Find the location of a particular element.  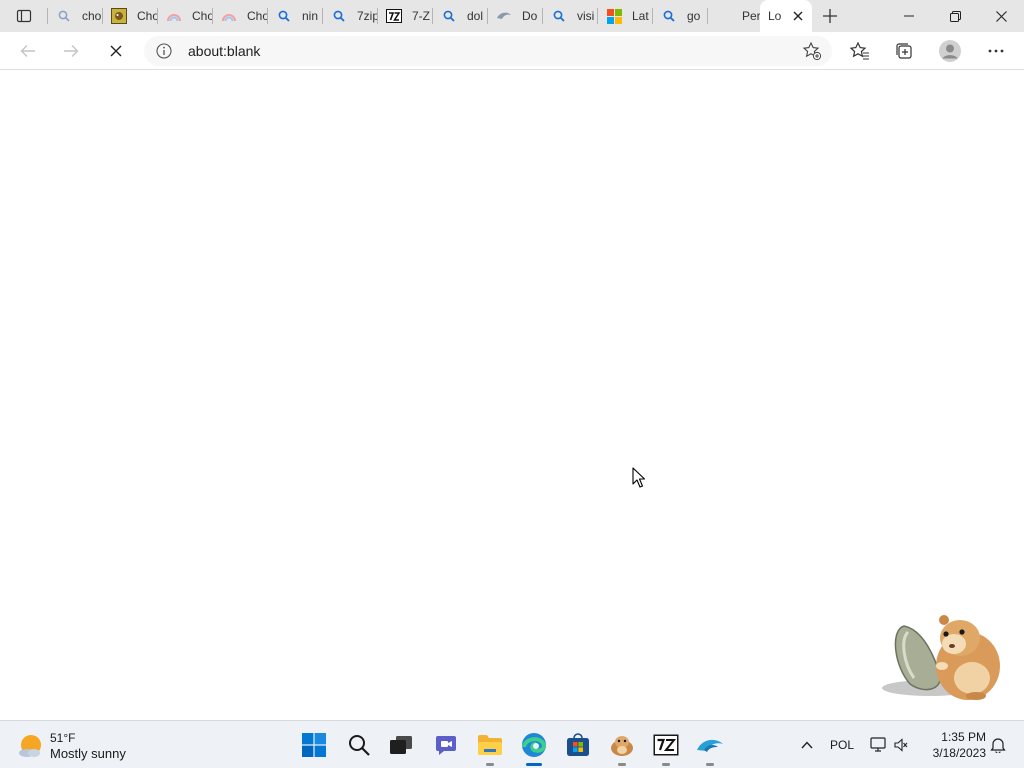

partly-sunny-icon is located at coordinates (30, 746).